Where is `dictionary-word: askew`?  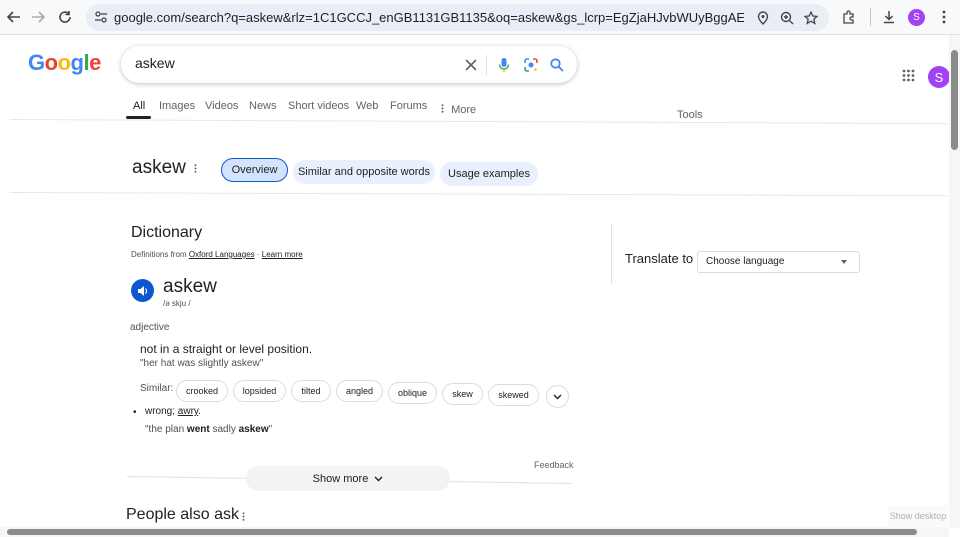
dictionary-word: askew is located at coordinates (190, 286).